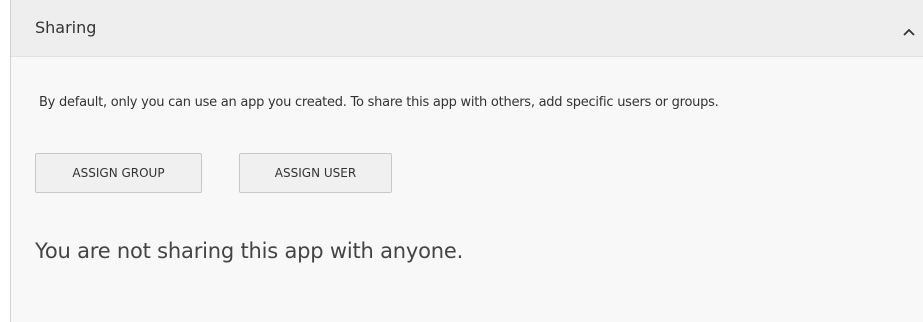  What do you see at coordinates (66, 27) in the screenshot?
I see `panel-title: Sharing` at bounding box center [66, 27].